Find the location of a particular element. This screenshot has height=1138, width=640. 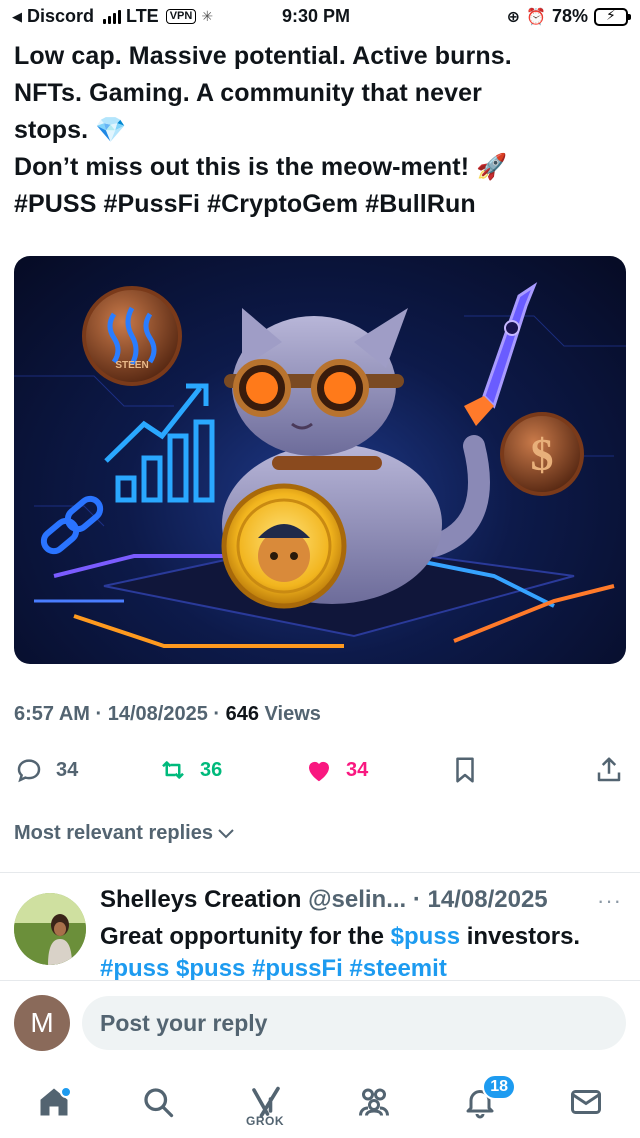

heart-icon is located at coordinates (319, 771).